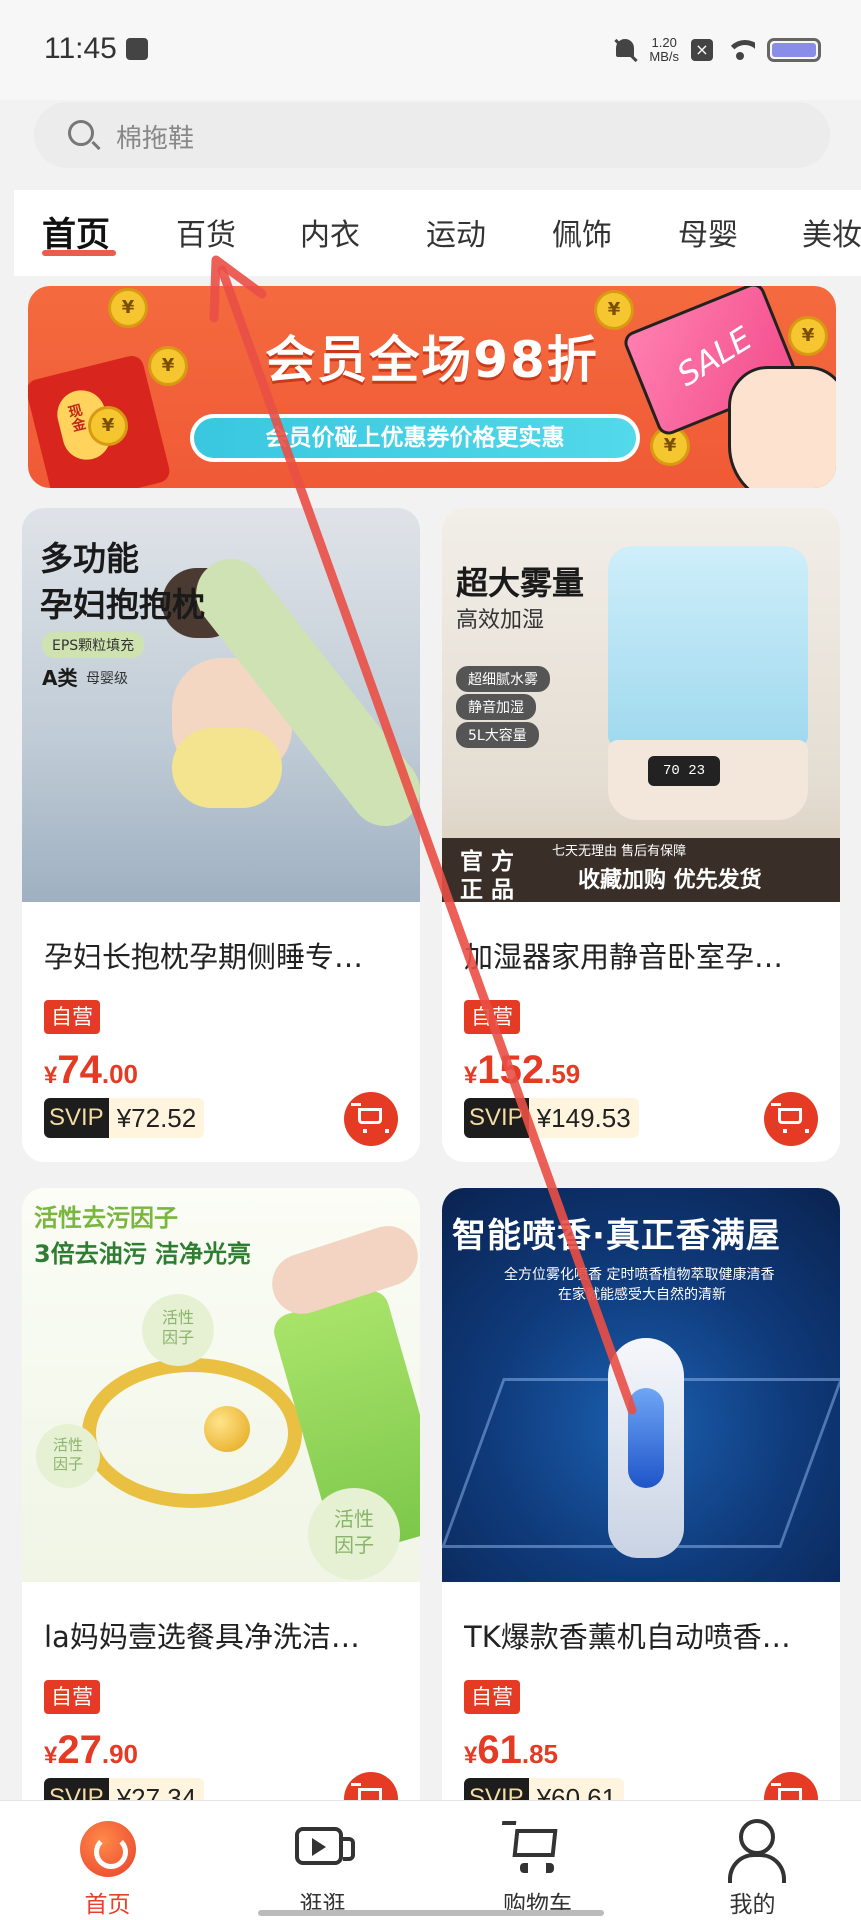 The height and width of the screenshot is (1920, 861). Describe the element at coordinates (582, 232) in the screenshot. I see `tab-accessories: 佩饰` at that location.